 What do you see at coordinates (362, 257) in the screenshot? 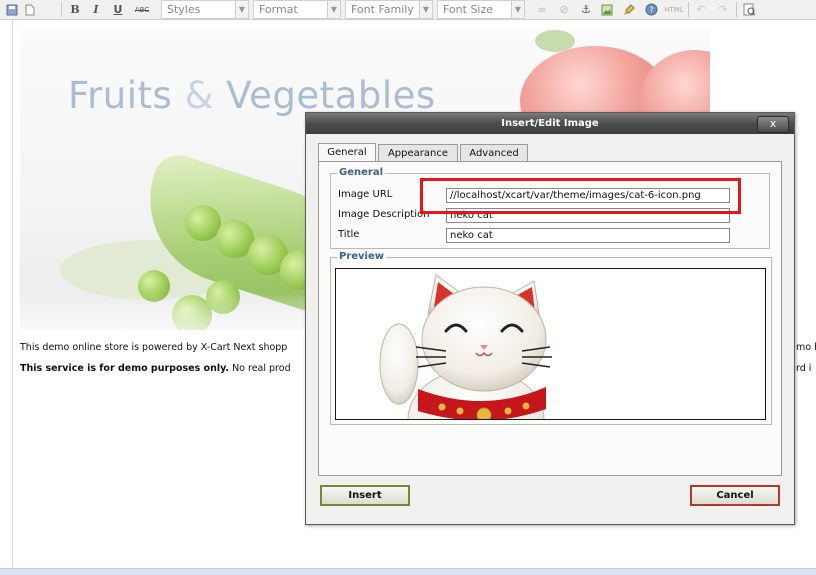
I see `preview-legend: Preview` at bounding box center [362, 257].